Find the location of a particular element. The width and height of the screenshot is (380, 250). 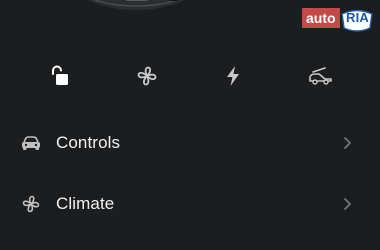

unlock-button is located at coordinates (60, 76).